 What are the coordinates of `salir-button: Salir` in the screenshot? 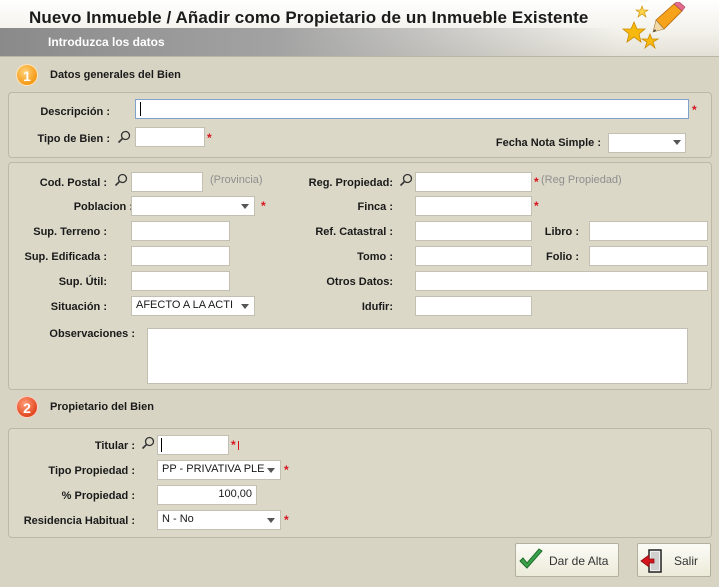 It's located at (674, 560).